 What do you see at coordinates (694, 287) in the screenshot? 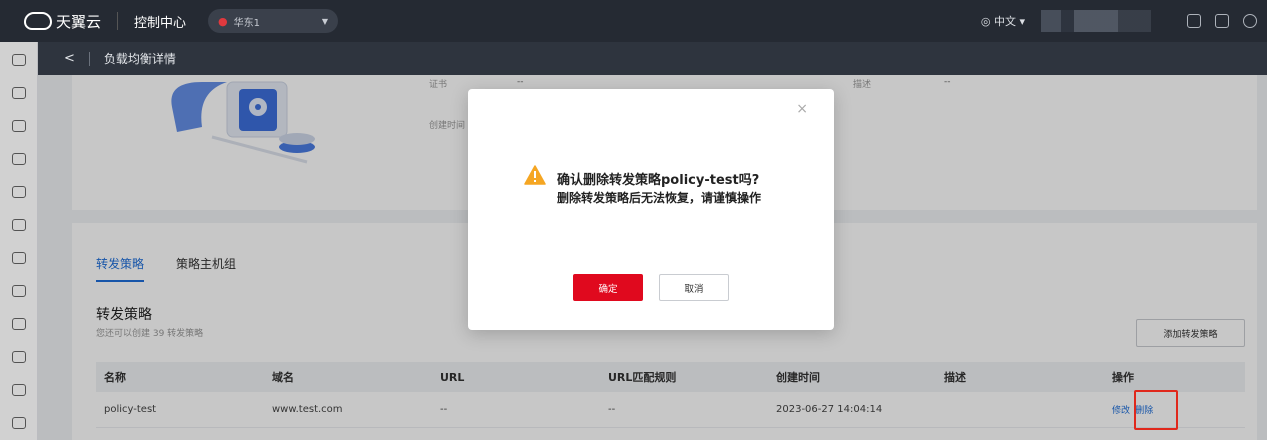
I see `cancel-button: 取消` at bounding box center [694, 287].